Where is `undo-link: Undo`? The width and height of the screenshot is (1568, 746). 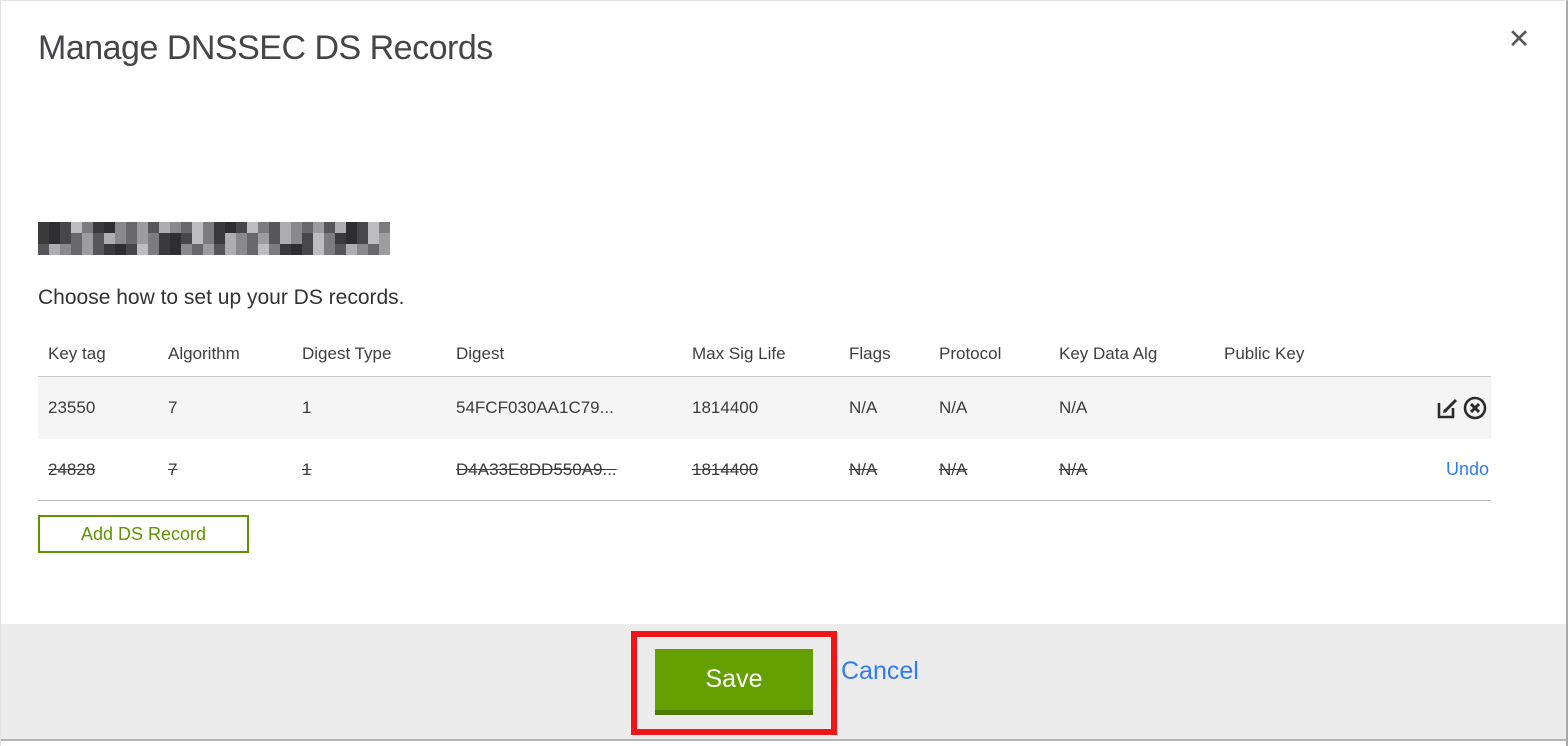
undo-link: Undo is located at coordinates (1467, 469).